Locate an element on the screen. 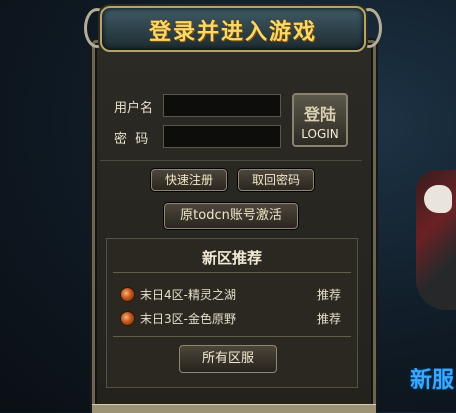 The height and width of the screenshot is (413, 456). server-item: 末日3区-金色原野 推荐 is located at coordinates (234, 319).